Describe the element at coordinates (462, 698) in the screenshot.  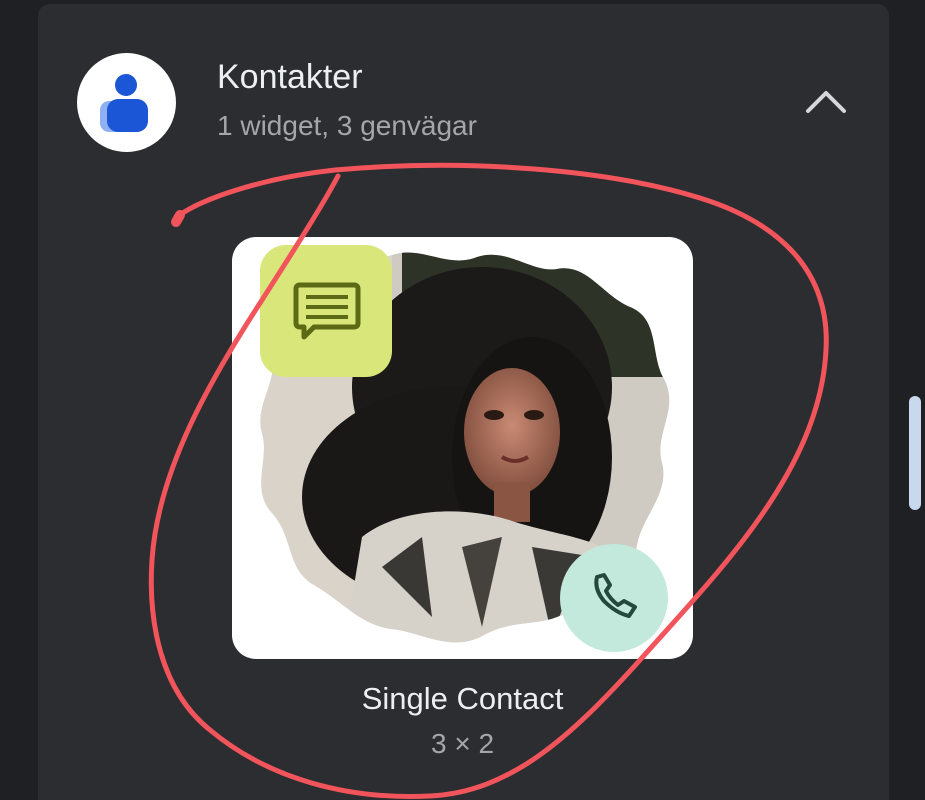
I see `widget-name: Single Contact` at that location.